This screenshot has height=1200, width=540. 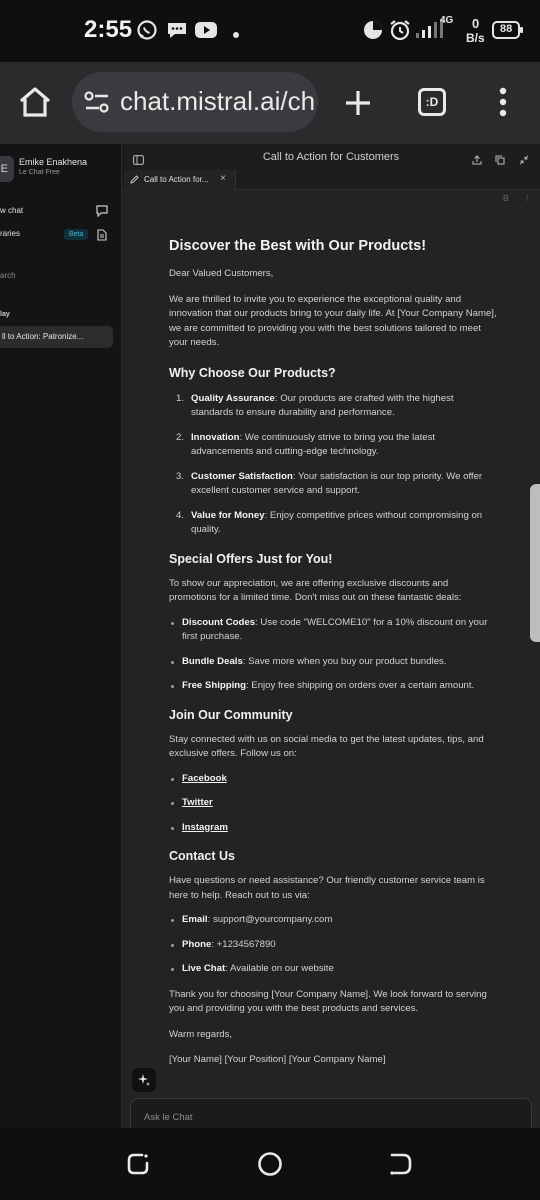 I want to click on beta-badge: Beta, so click(x=76, y=234).